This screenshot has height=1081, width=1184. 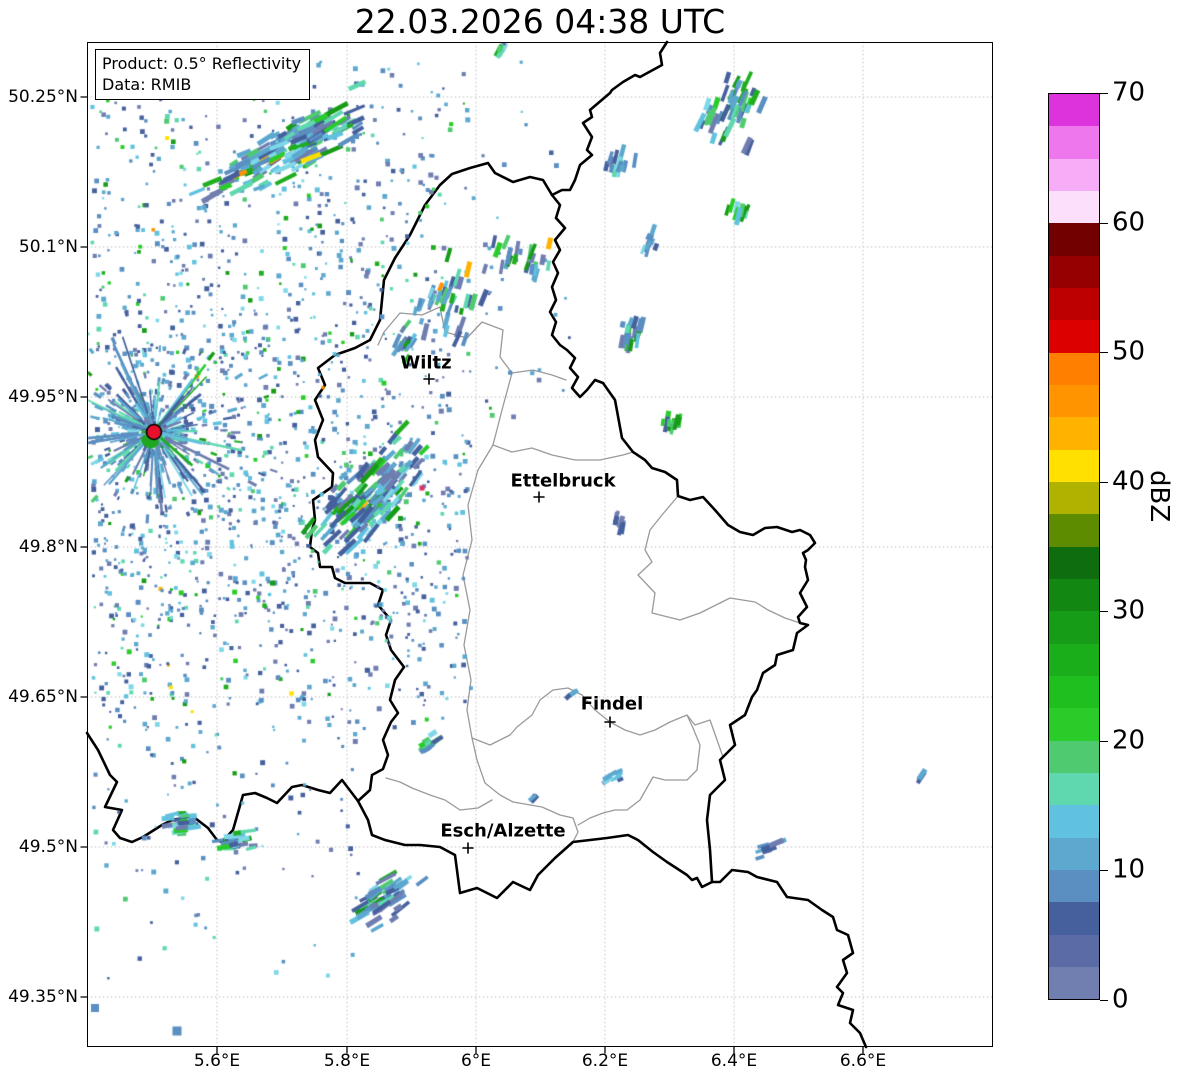 I want to click on y-tick-label: 49.65°N, so click(x=43, y=697).